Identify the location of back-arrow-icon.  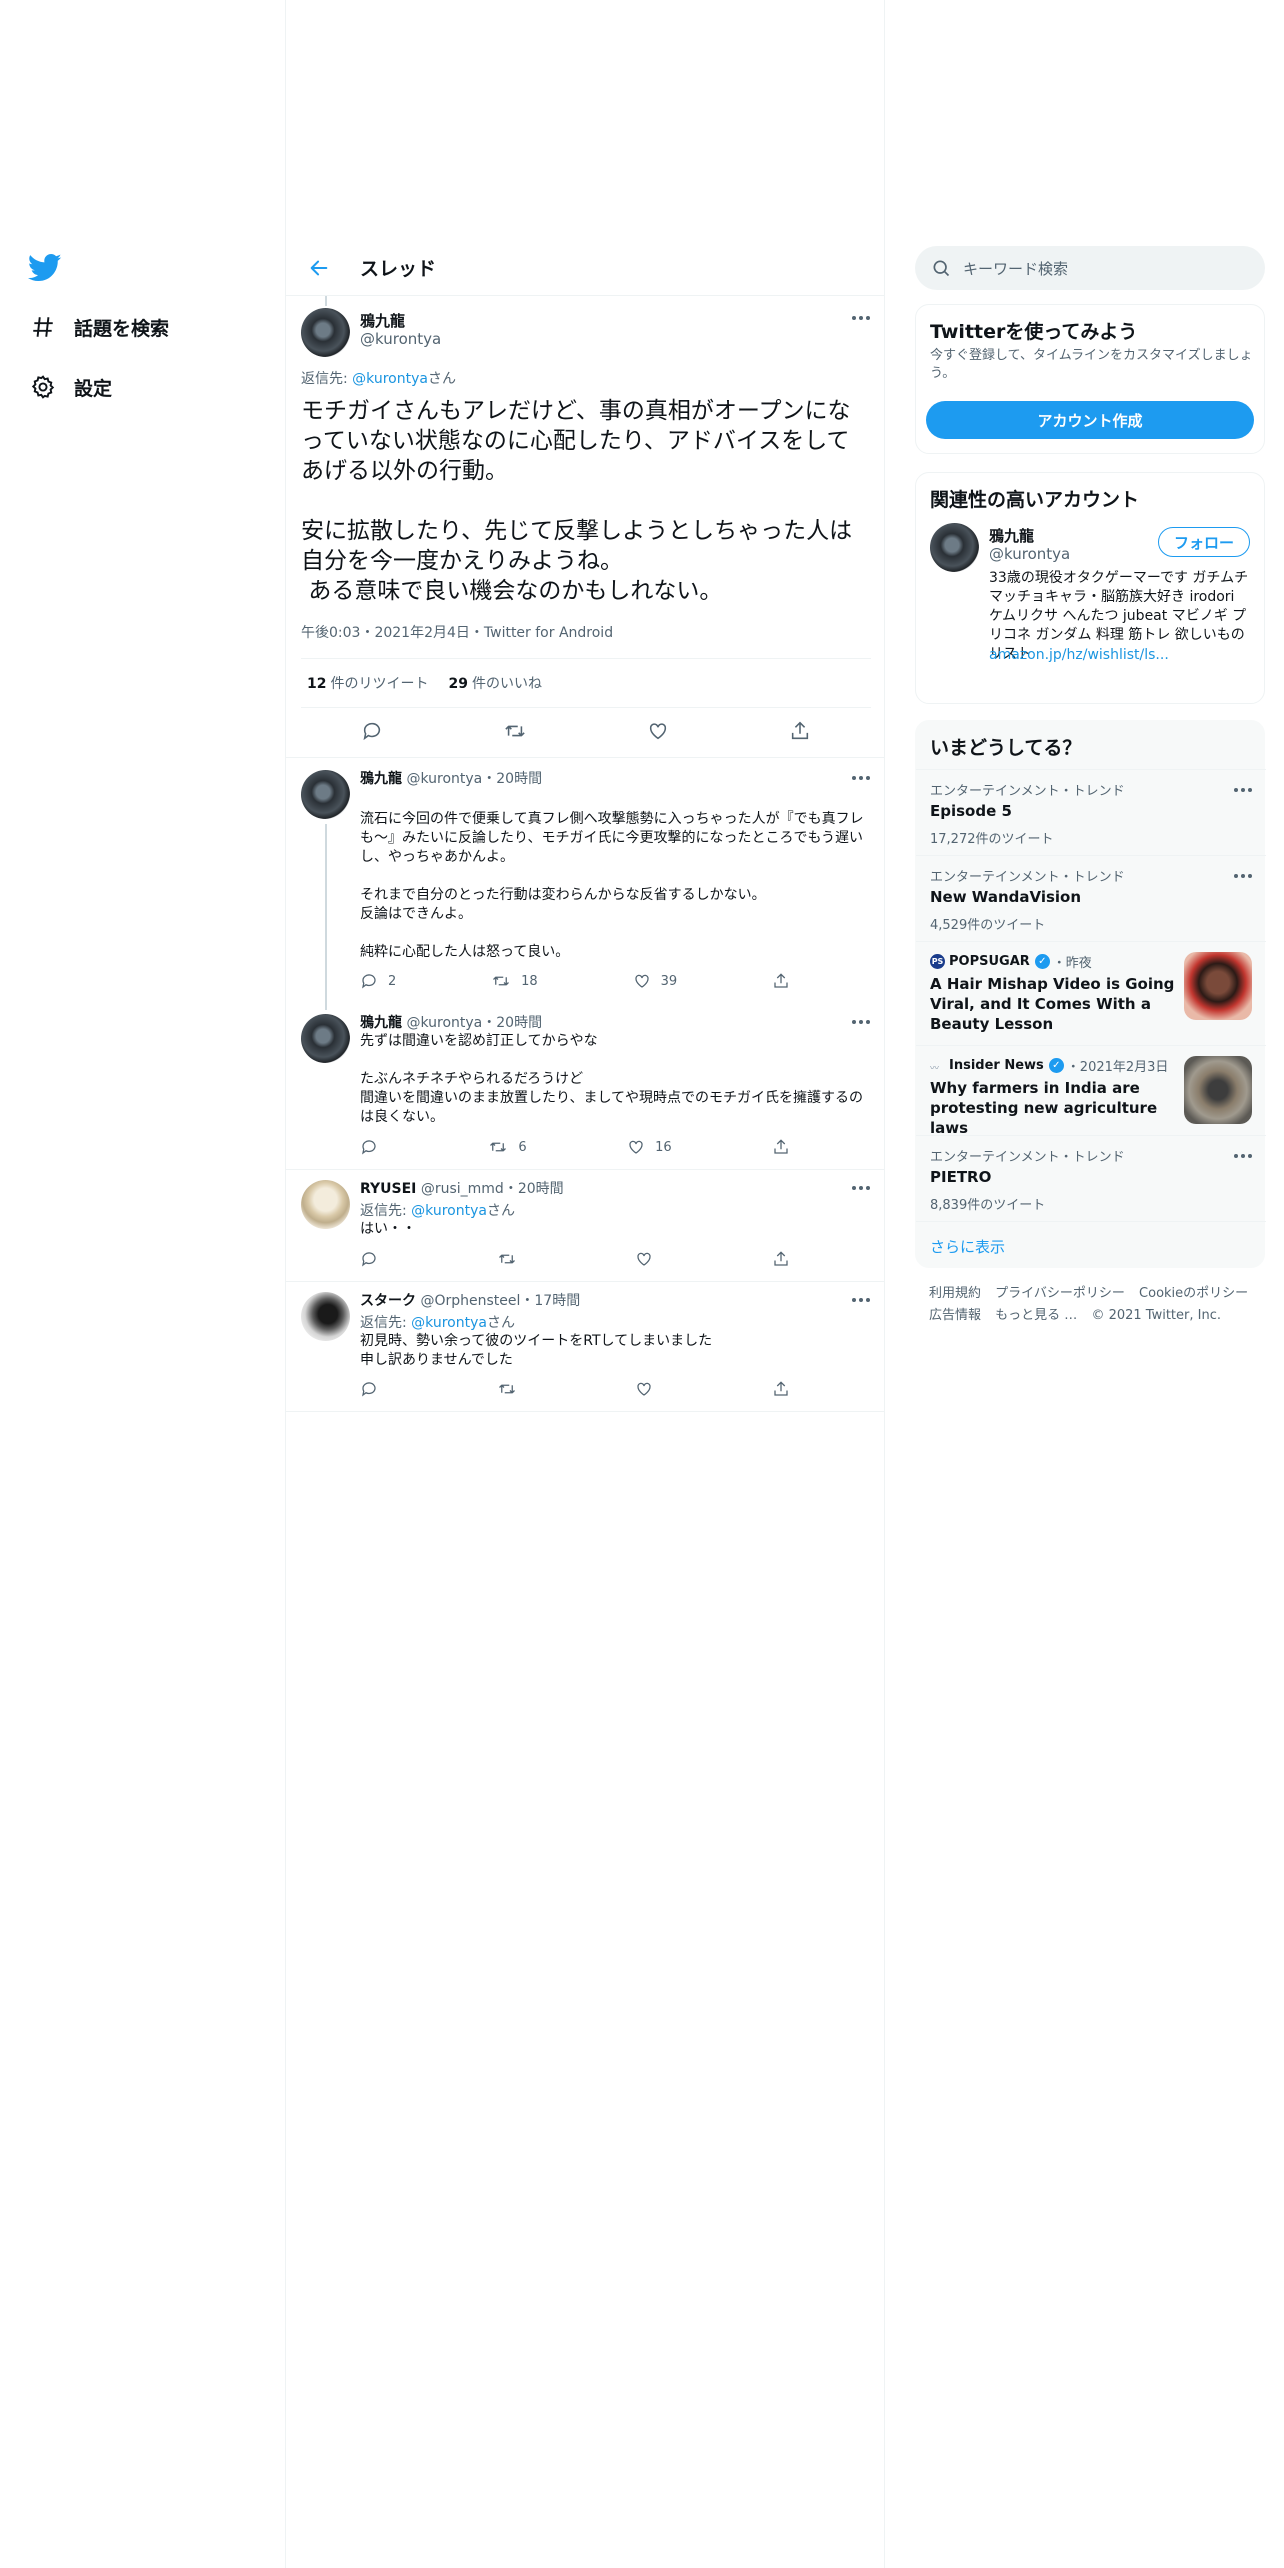
(319, 268).